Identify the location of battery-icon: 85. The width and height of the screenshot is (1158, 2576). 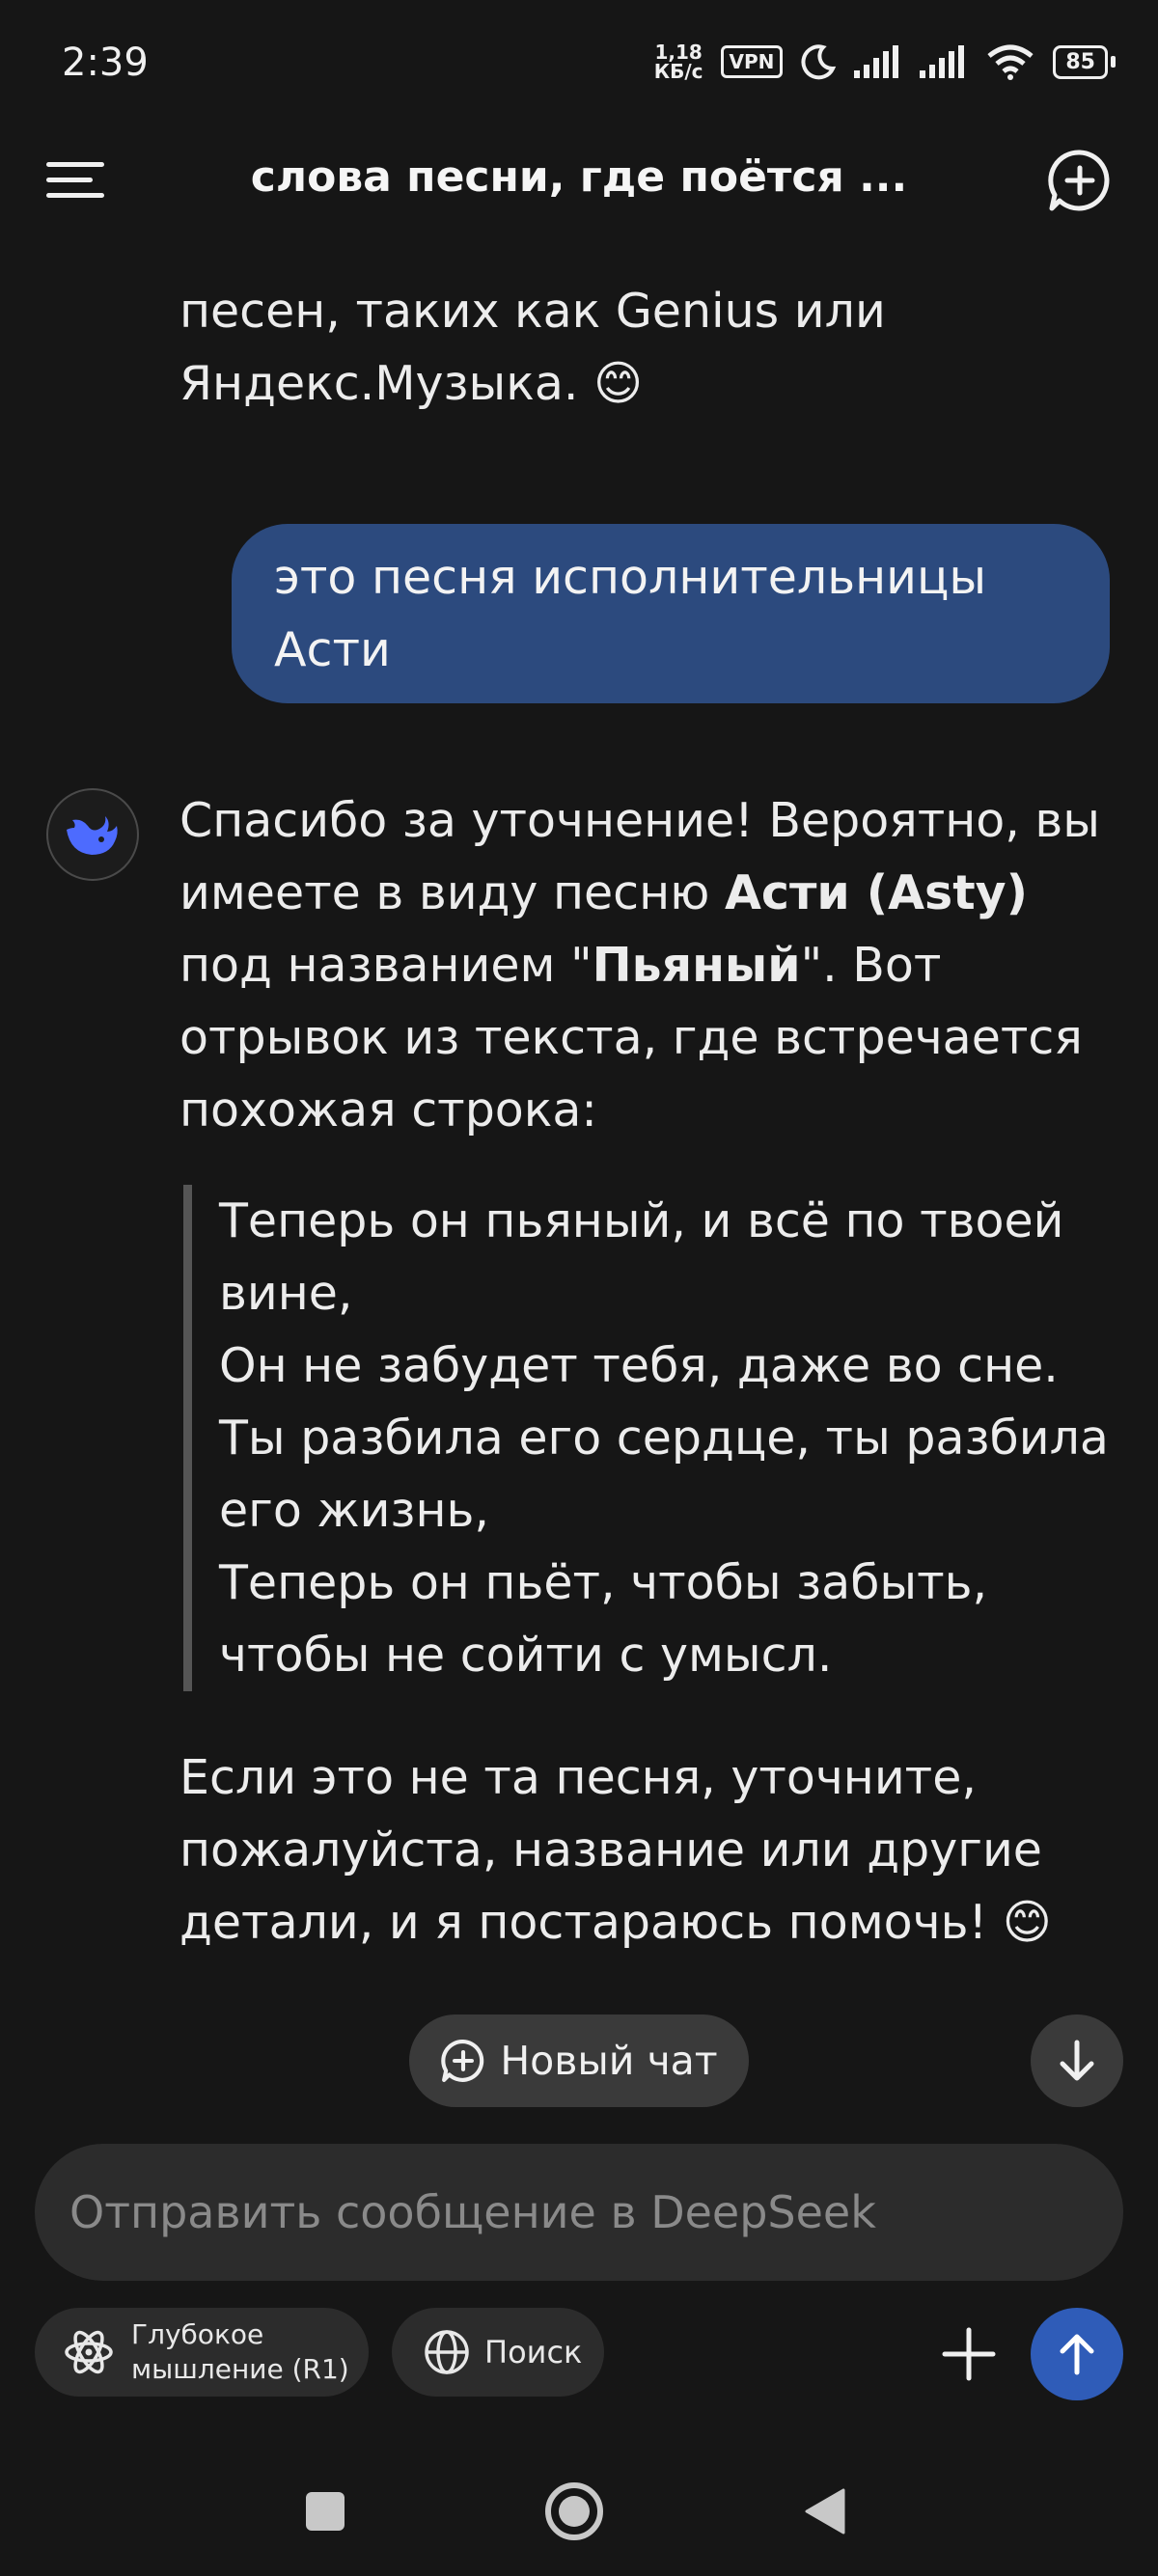
(1084, 61).